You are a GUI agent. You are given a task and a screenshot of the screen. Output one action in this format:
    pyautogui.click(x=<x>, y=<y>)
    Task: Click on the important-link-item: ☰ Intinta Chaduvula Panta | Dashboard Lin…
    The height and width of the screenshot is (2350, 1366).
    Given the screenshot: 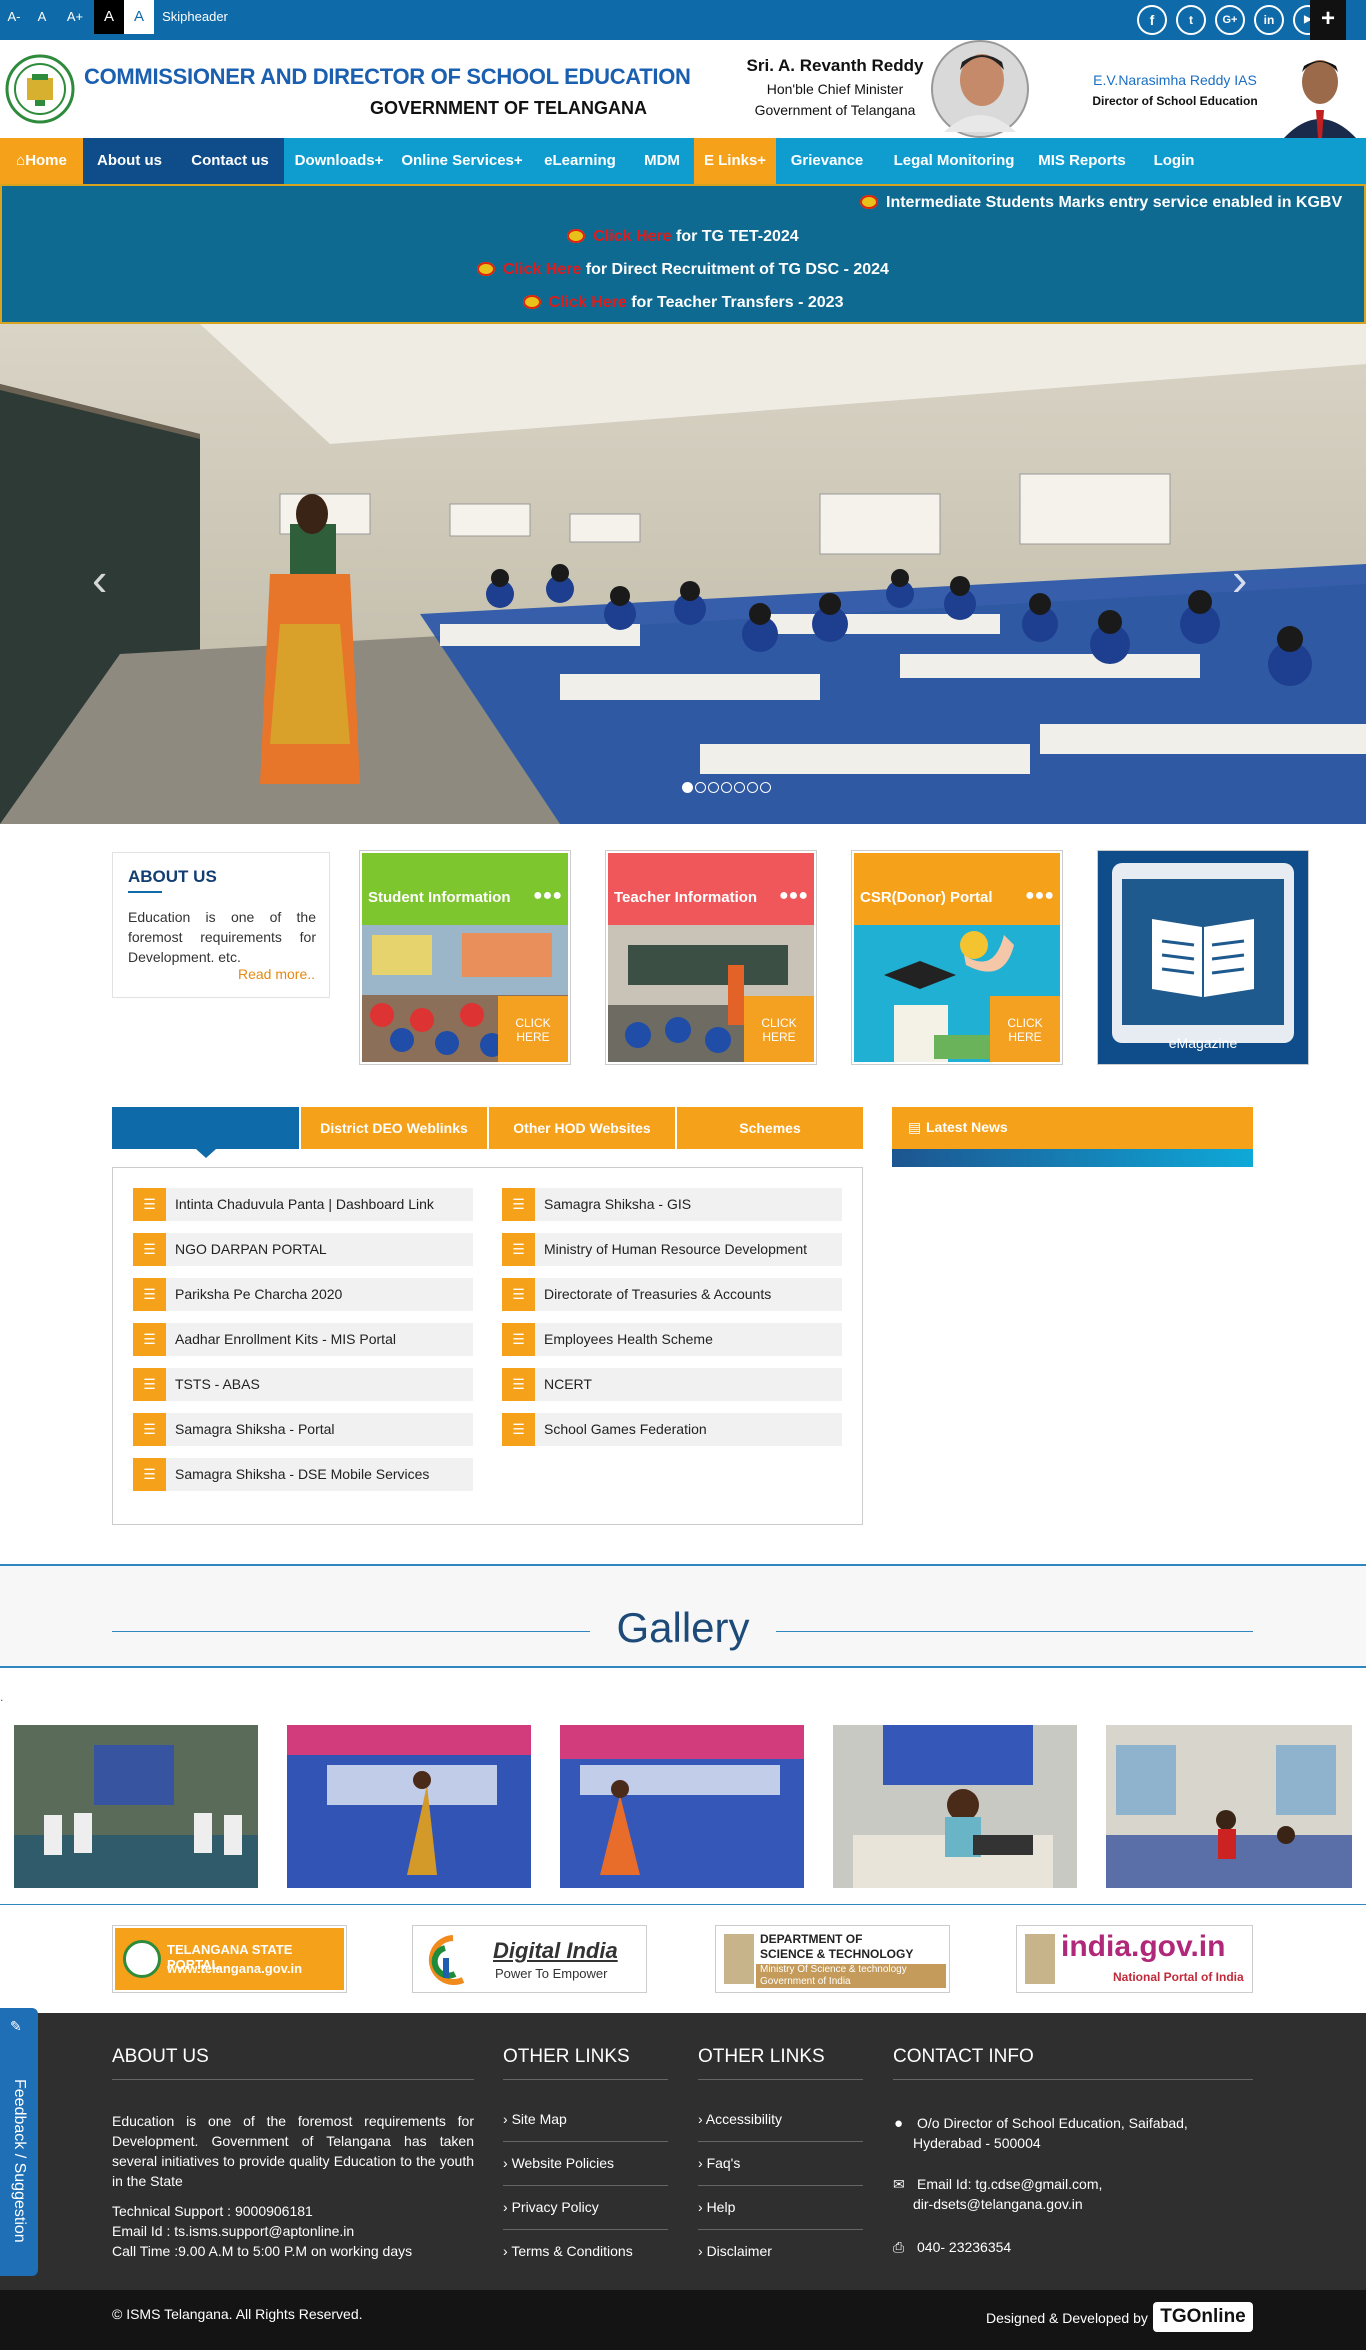 What is the action you would take?
    pyautogui.click(x=303, y=1204)
    